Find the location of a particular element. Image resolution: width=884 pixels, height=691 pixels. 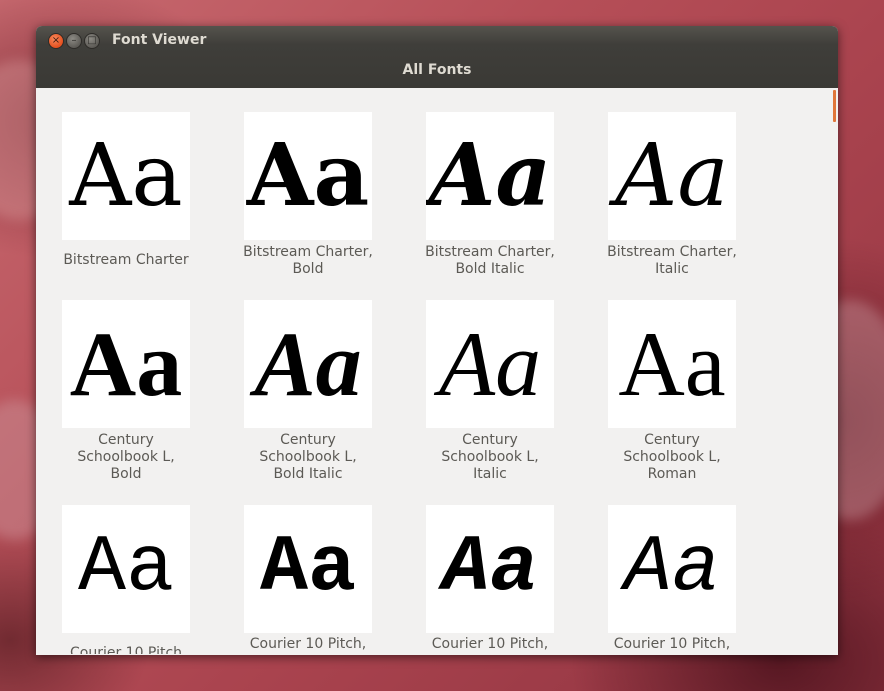

font-tile-courier-10-pitch-italic: Aa is located at coordinates (672, 569).